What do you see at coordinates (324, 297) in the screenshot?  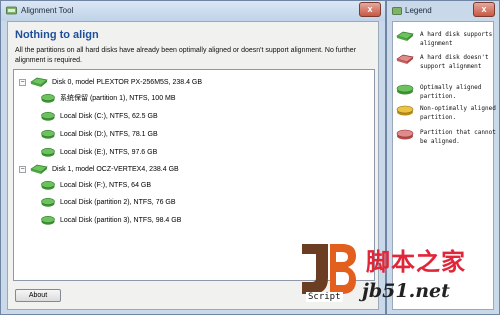 I see `watermark-script: Script` at bounding box center [324, 297].